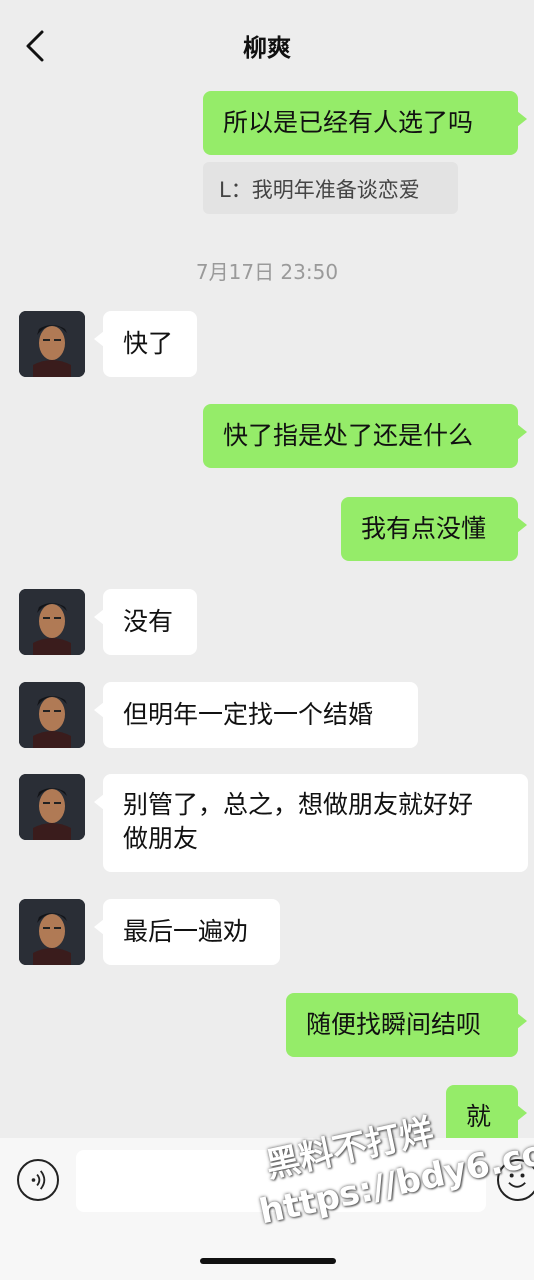 The height and width of the screenshot is (1280, 534). Describe the element at coordinates (424, 528) in the screenshot. I see `message-text: 我有点没懂` at that location.